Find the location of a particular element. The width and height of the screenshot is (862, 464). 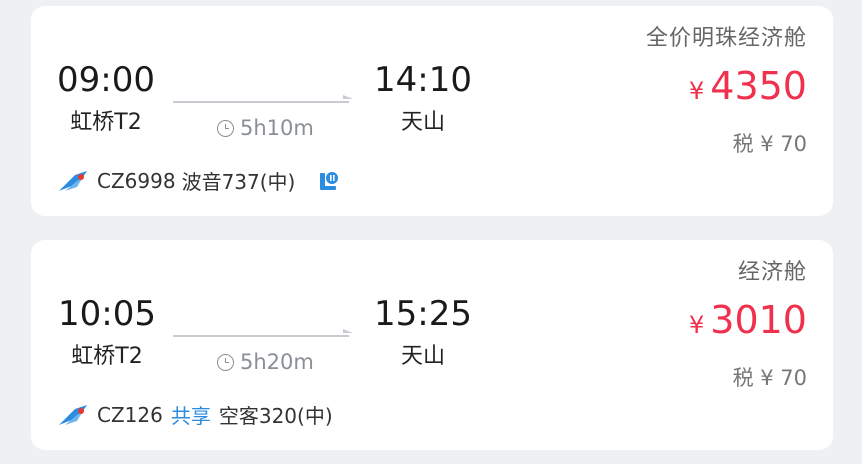

aircraft-type: 波音737(中) is located at coordinates (238, 182).